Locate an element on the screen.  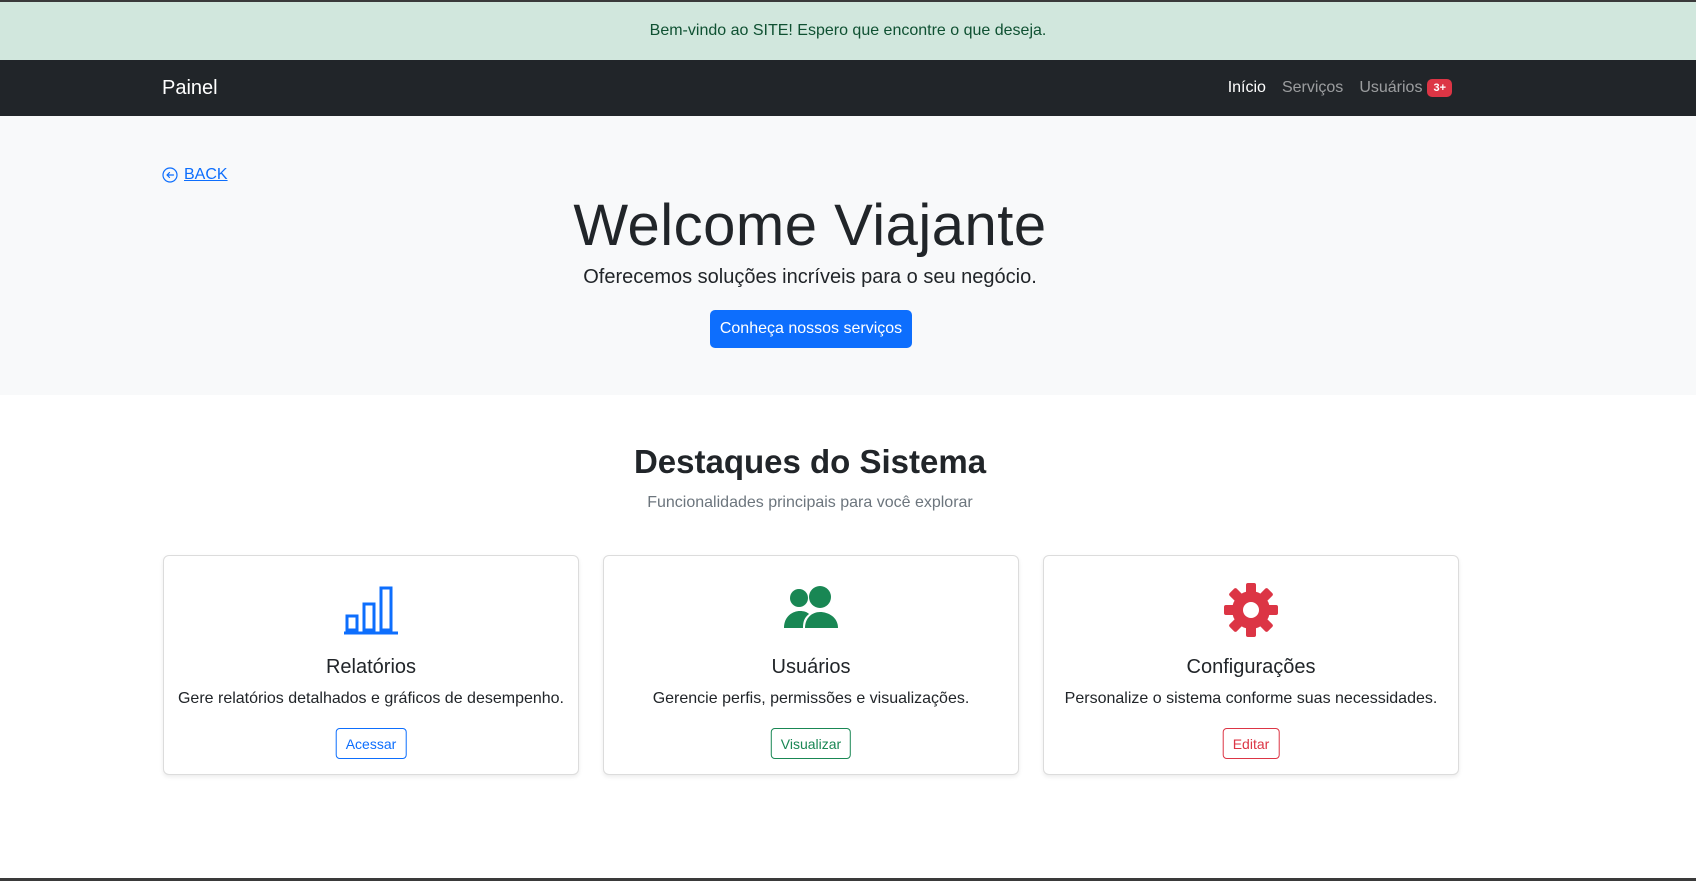
nav-links: Início Serviços Usuários 3+ is located at coordinates (1340, 88).